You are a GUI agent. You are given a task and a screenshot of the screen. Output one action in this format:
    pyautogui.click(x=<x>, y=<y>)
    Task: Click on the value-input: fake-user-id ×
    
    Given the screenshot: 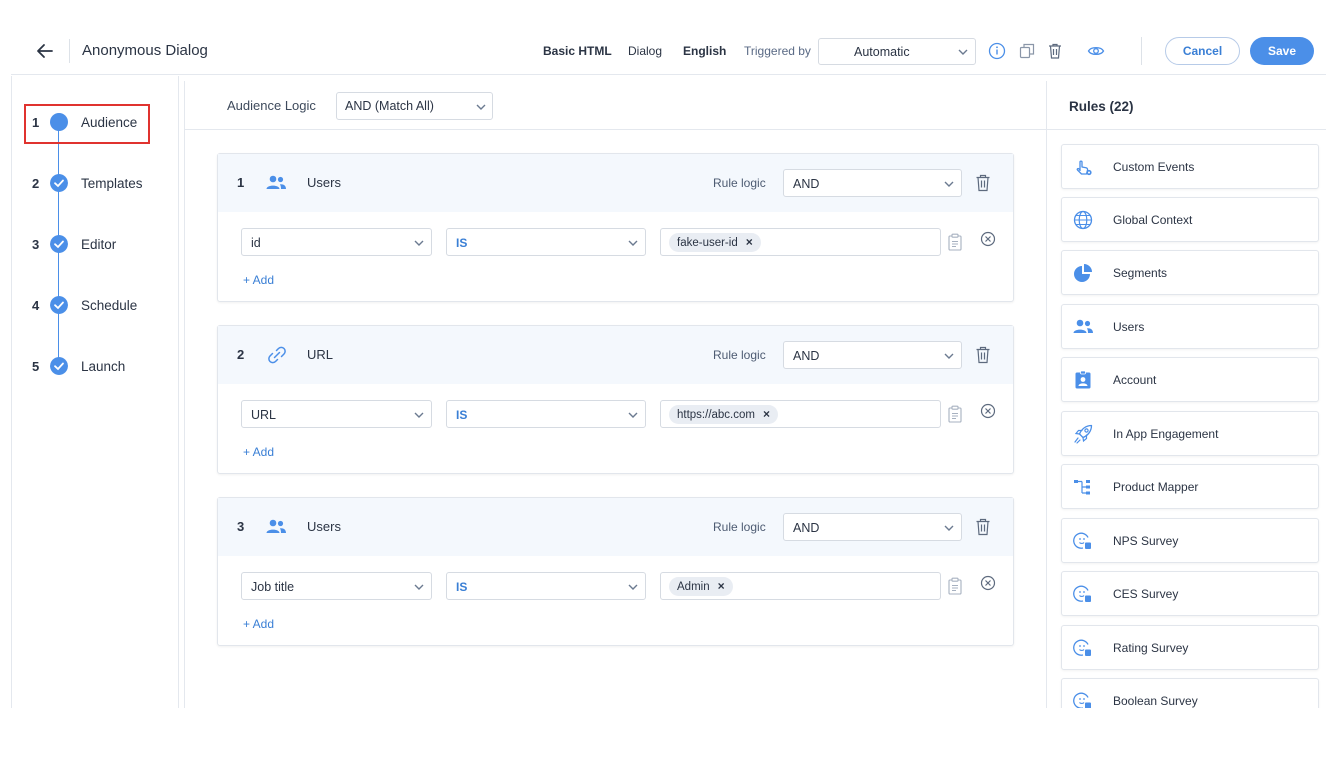 What is the action you would take?
    pyautogui.click(x=800, y=242)
    